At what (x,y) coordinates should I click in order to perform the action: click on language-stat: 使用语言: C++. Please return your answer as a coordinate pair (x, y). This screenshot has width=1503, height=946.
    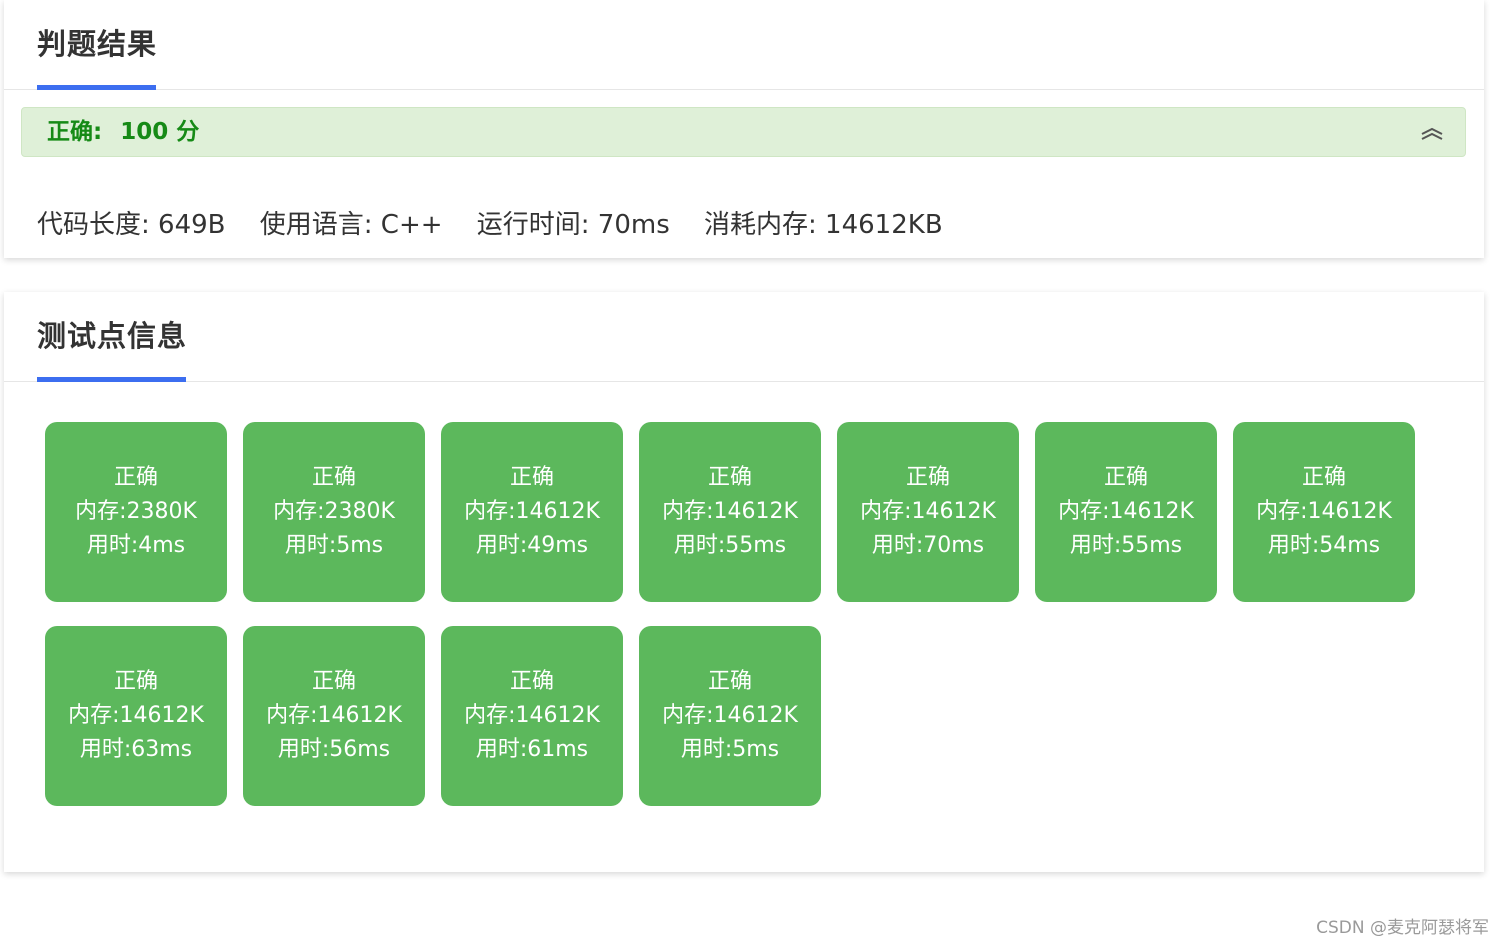
    Looking at the image, I should click on (351, 225).